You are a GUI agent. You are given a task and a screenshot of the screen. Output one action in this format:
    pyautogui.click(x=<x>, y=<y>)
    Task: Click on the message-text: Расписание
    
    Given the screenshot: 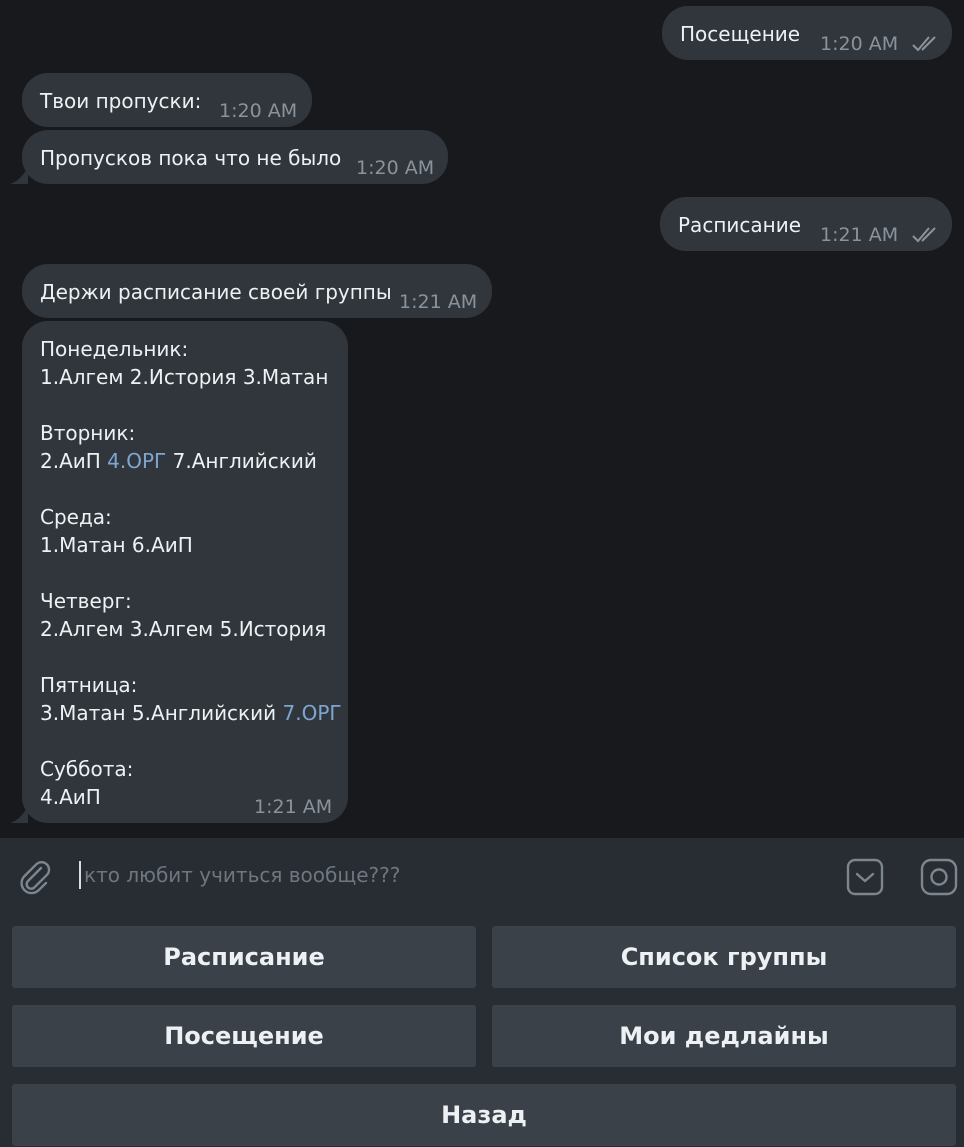 What is the action you would take?
    pyautogui.click(x=740, y=225)
    